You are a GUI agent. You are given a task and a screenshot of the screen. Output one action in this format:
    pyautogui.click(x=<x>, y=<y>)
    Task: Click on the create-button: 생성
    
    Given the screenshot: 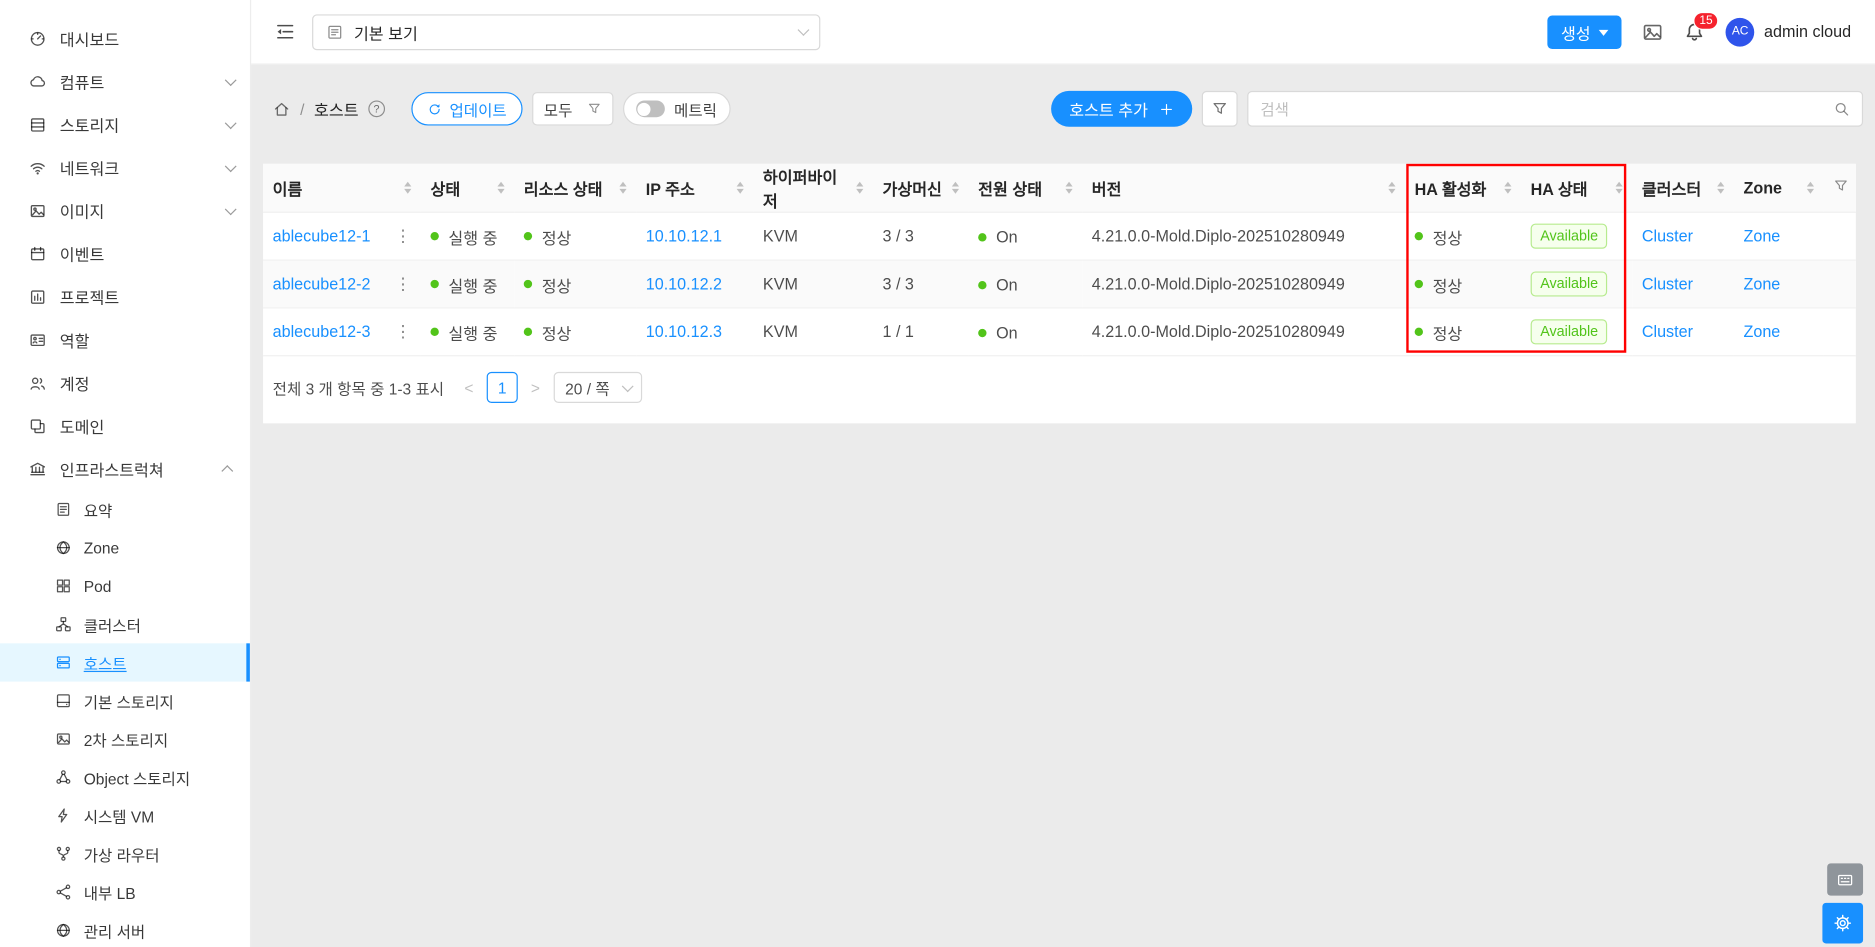 What is the action you would take?
    pyautogui.click(x=1584, y=31)
    